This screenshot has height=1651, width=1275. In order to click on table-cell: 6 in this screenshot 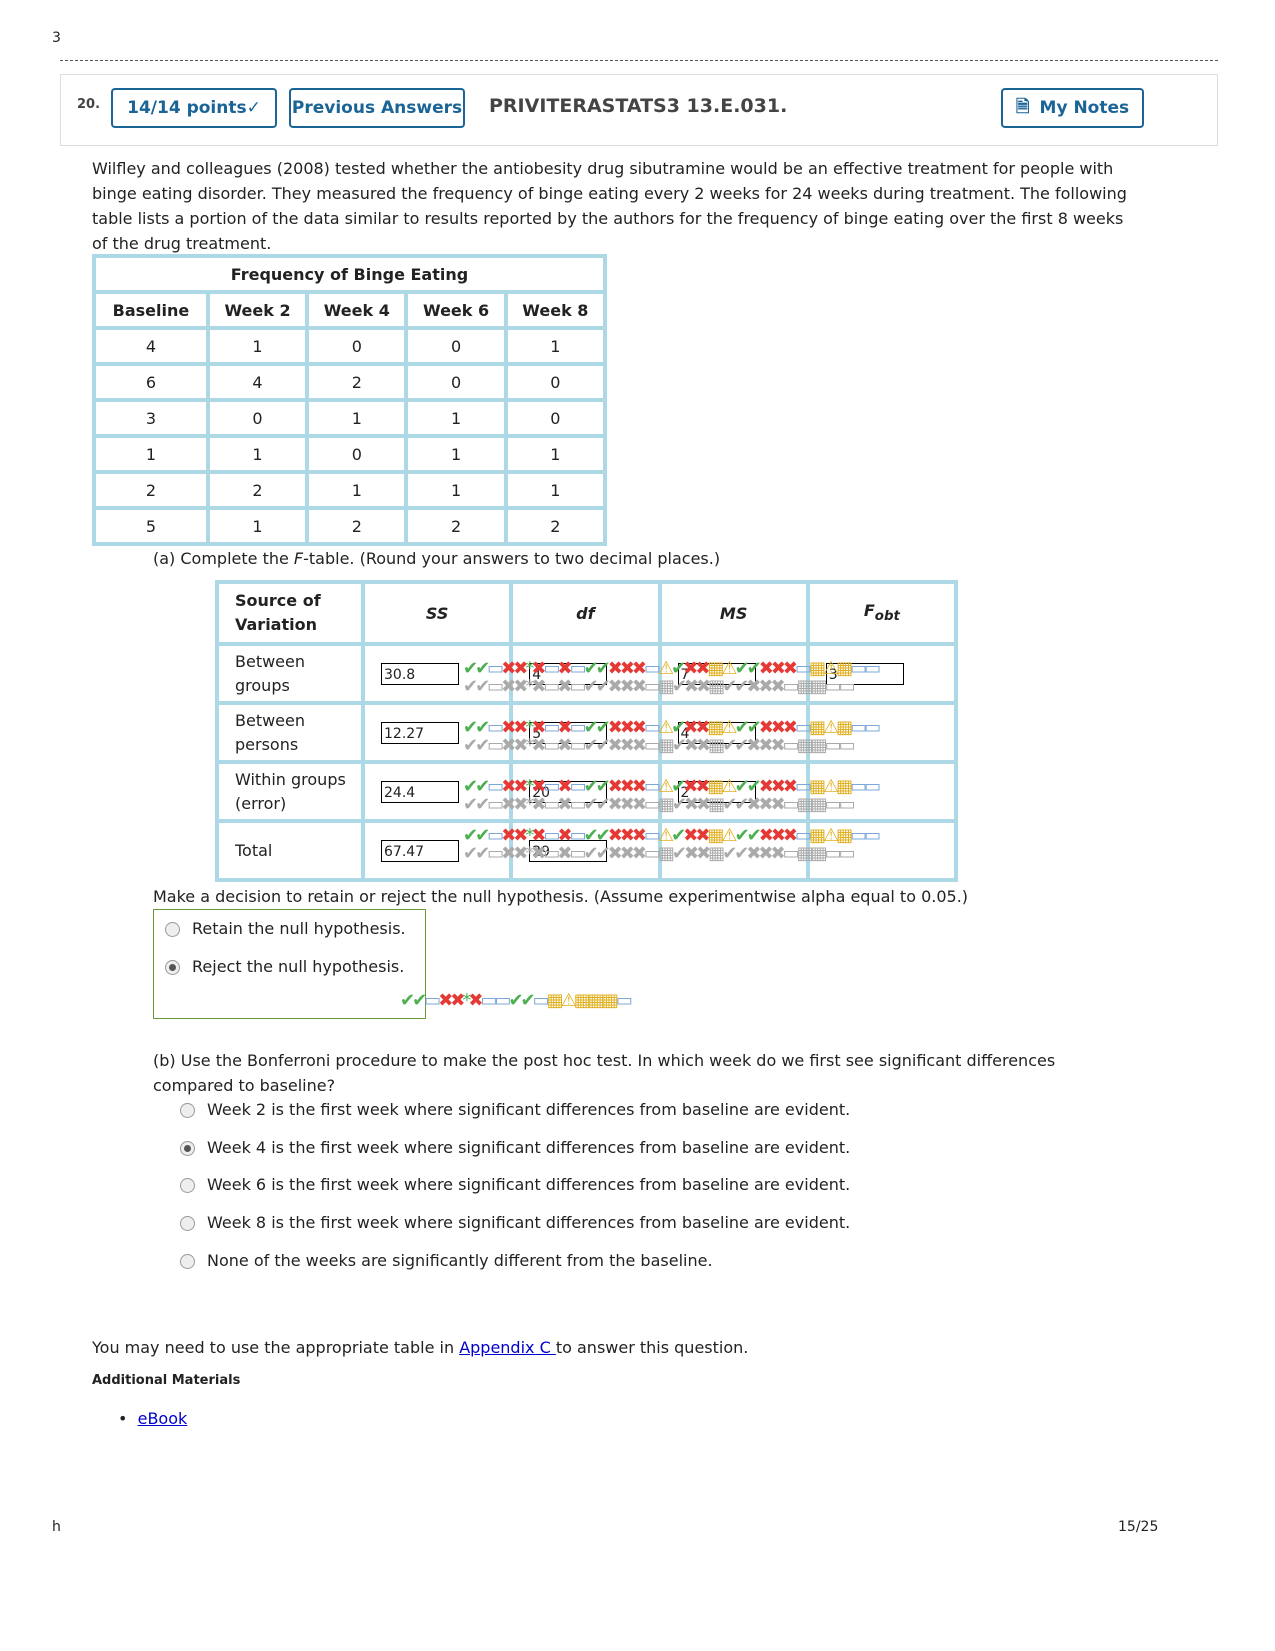, I will do `click(151, 382)`.